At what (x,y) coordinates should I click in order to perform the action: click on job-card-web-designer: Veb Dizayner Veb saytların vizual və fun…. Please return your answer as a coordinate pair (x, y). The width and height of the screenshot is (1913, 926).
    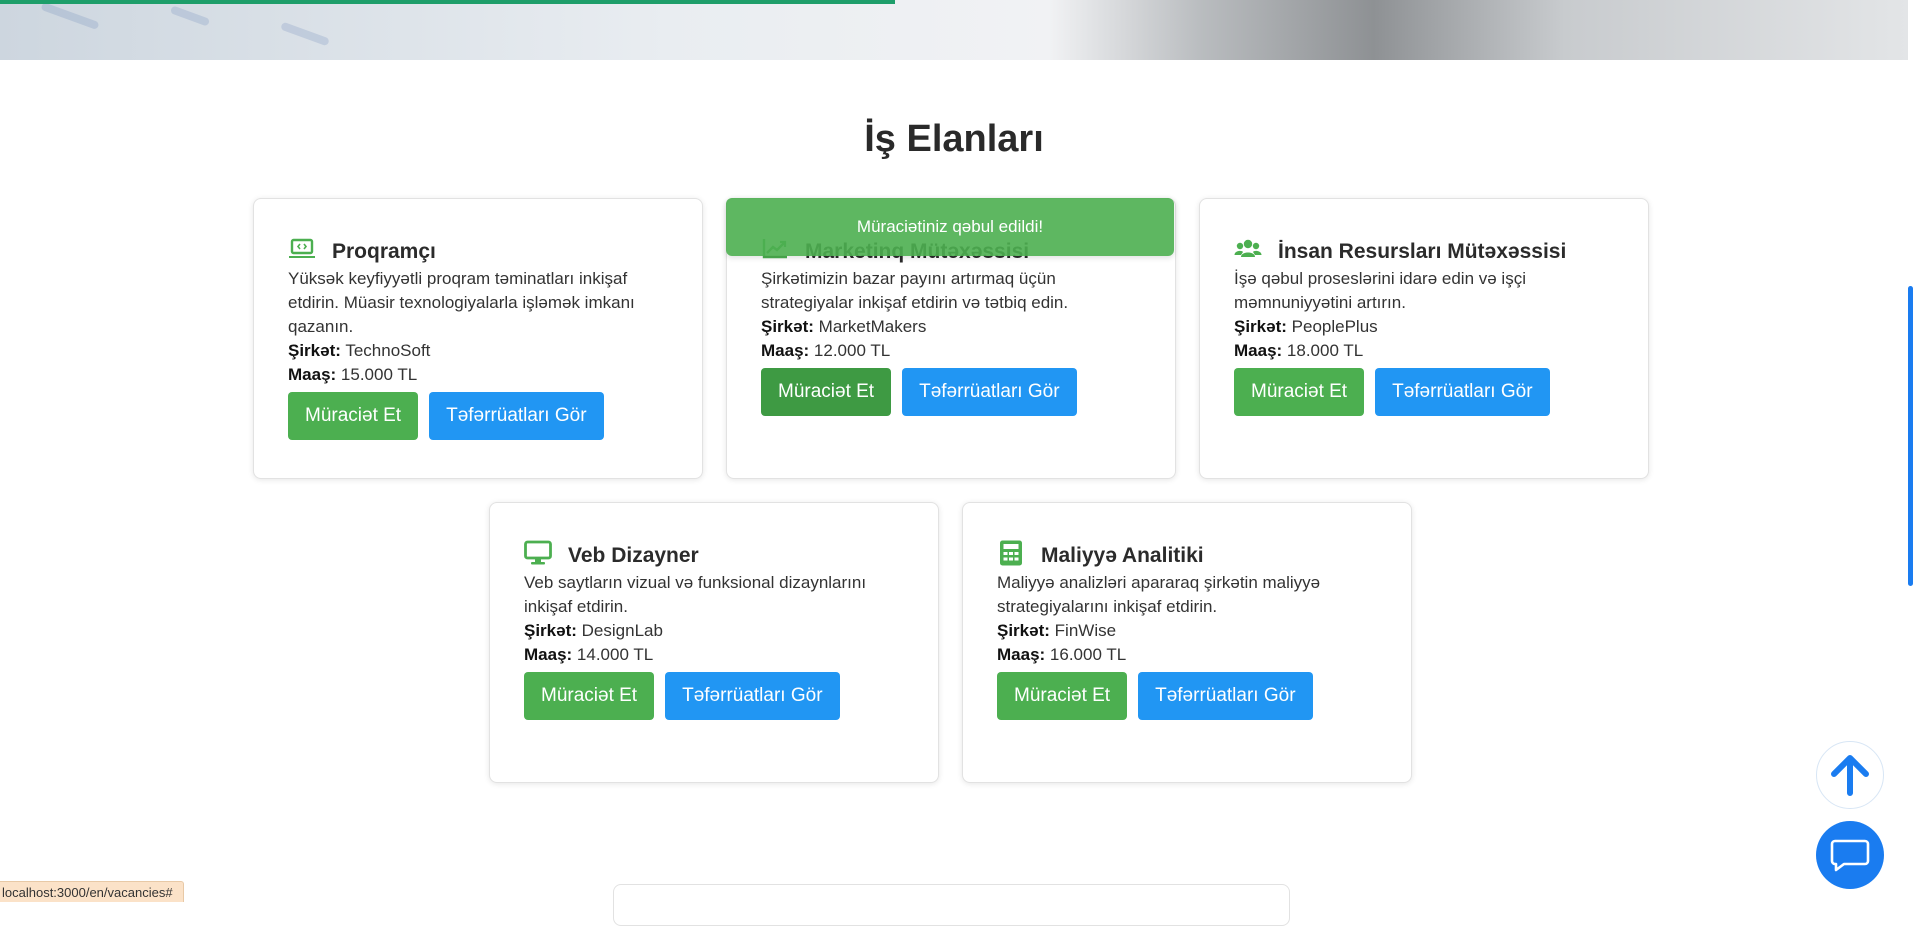
    Looking at the image, I should click on (714, 642).